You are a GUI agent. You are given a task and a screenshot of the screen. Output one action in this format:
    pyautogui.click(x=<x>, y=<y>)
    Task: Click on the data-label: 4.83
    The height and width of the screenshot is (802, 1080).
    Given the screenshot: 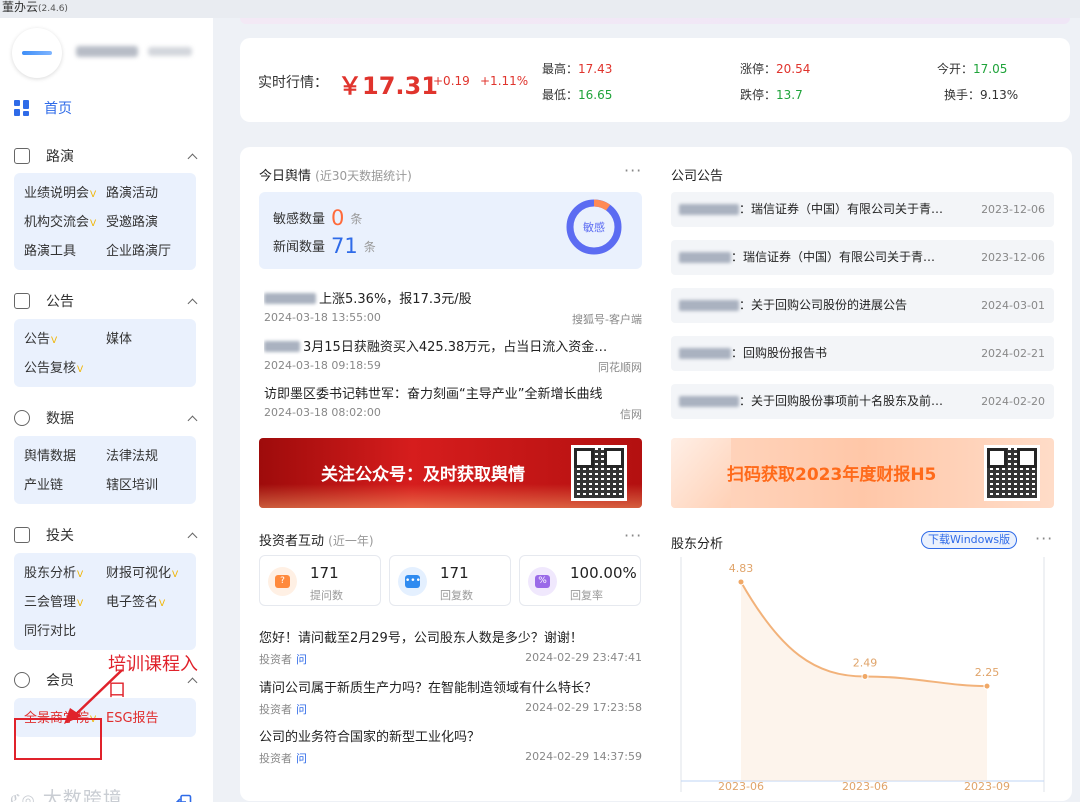 What is the action you would take?
    pyautogui.click(x=741, y=568)
    